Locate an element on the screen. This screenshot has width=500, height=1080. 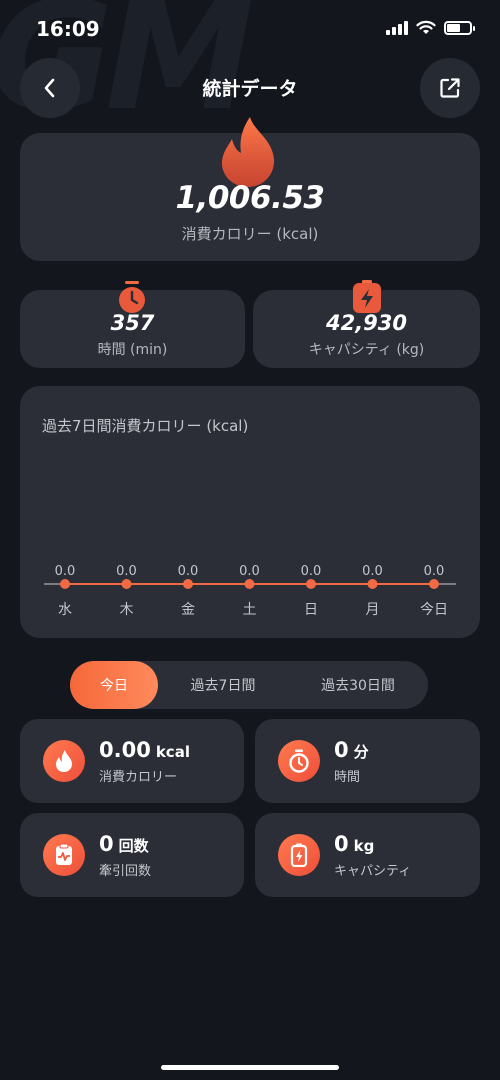
pull-count-metric-unit: 回数 is located at coordinates (133, 846).